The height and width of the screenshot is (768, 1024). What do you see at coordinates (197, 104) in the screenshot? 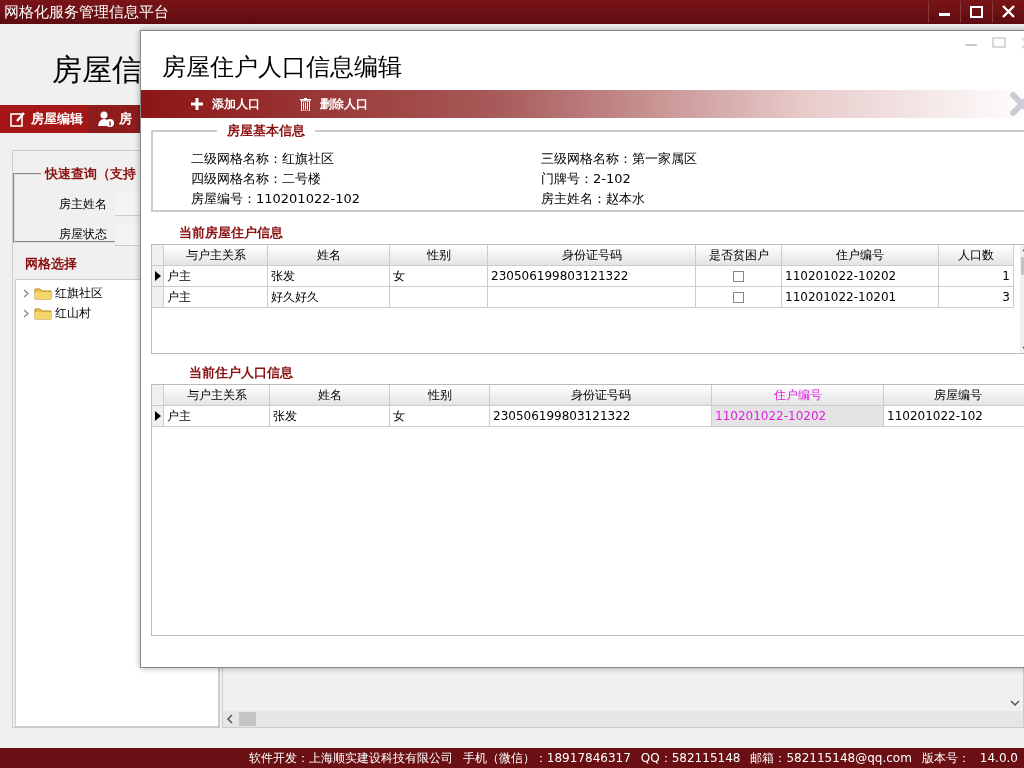
I see `plus-icon` at bounding box center [197, 104].